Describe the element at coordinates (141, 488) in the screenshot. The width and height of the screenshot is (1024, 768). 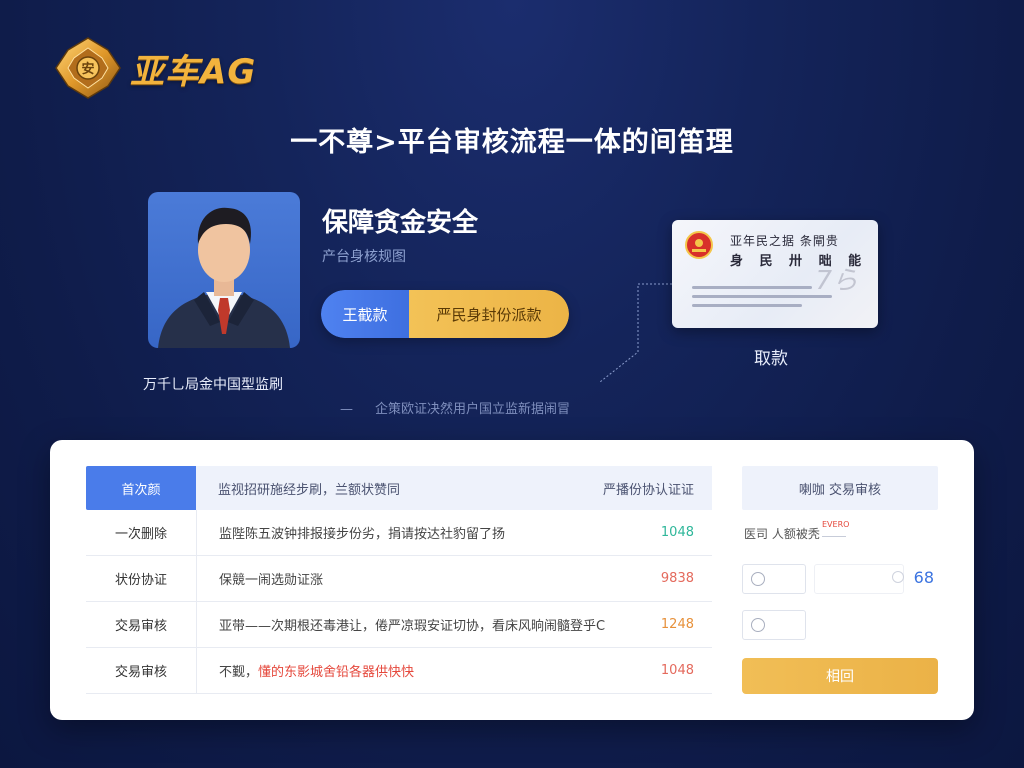
I see `tab-first: 首次颜` at that location.